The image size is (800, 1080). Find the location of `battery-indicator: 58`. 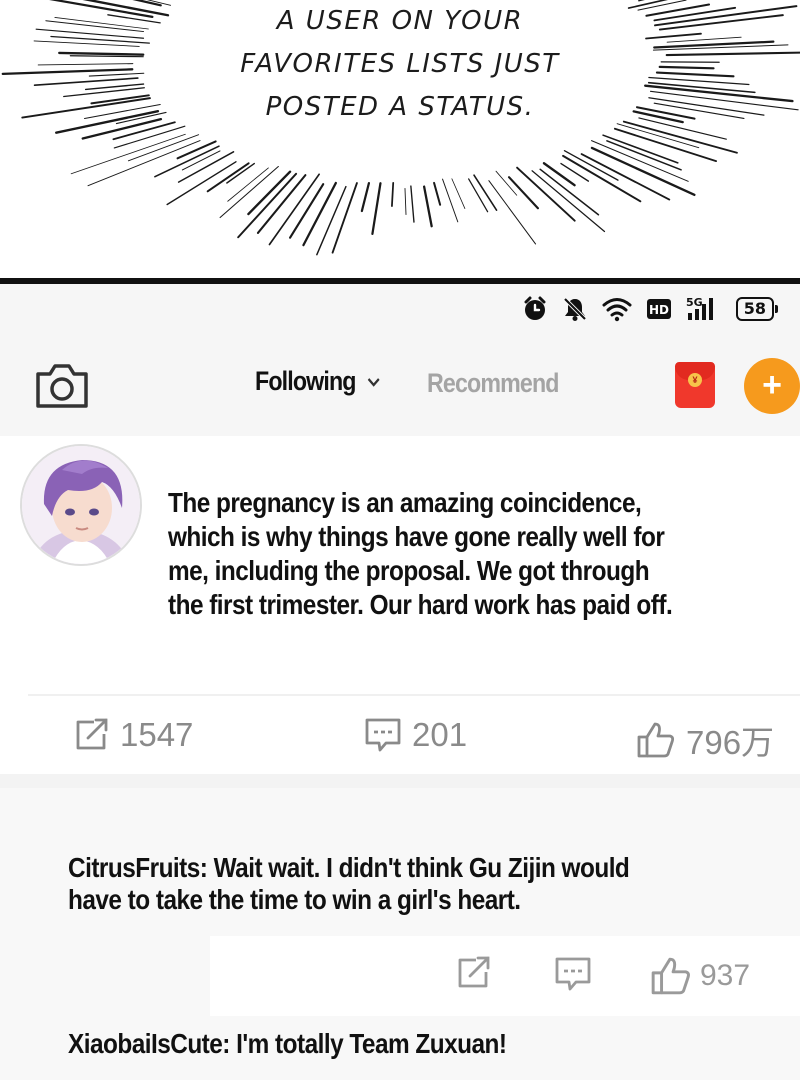

battery-indicator: 58 is located at coordinates (756, 309).